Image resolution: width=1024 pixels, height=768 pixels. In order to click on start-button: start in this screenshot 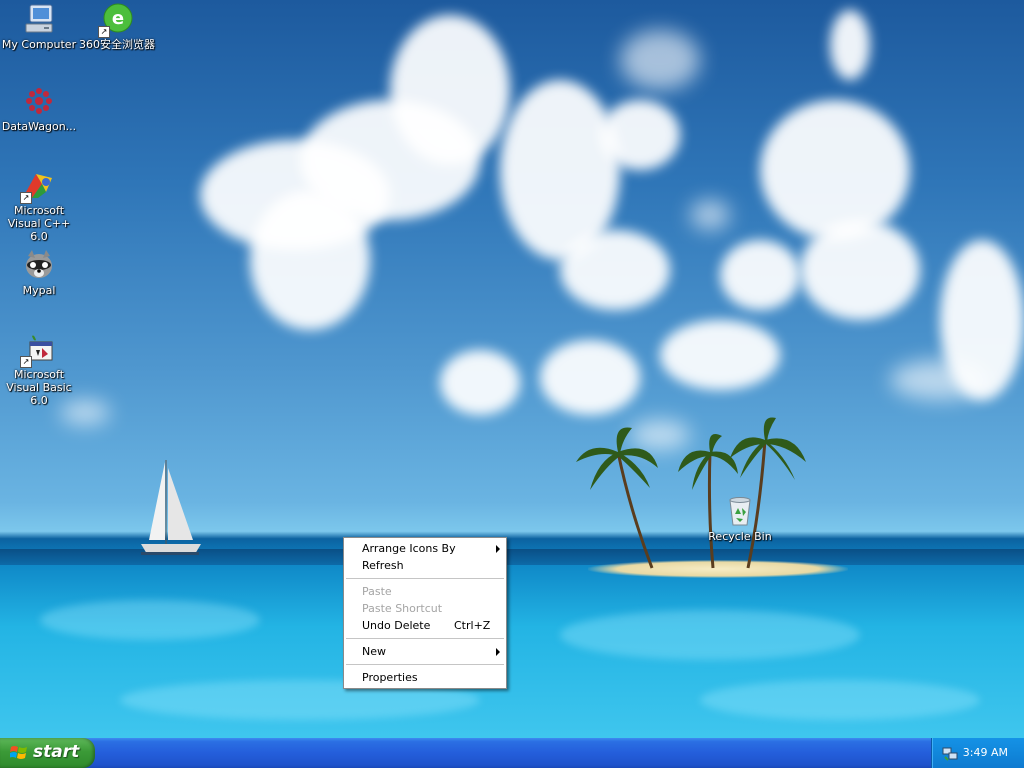, I will do `click(47, 753)`.